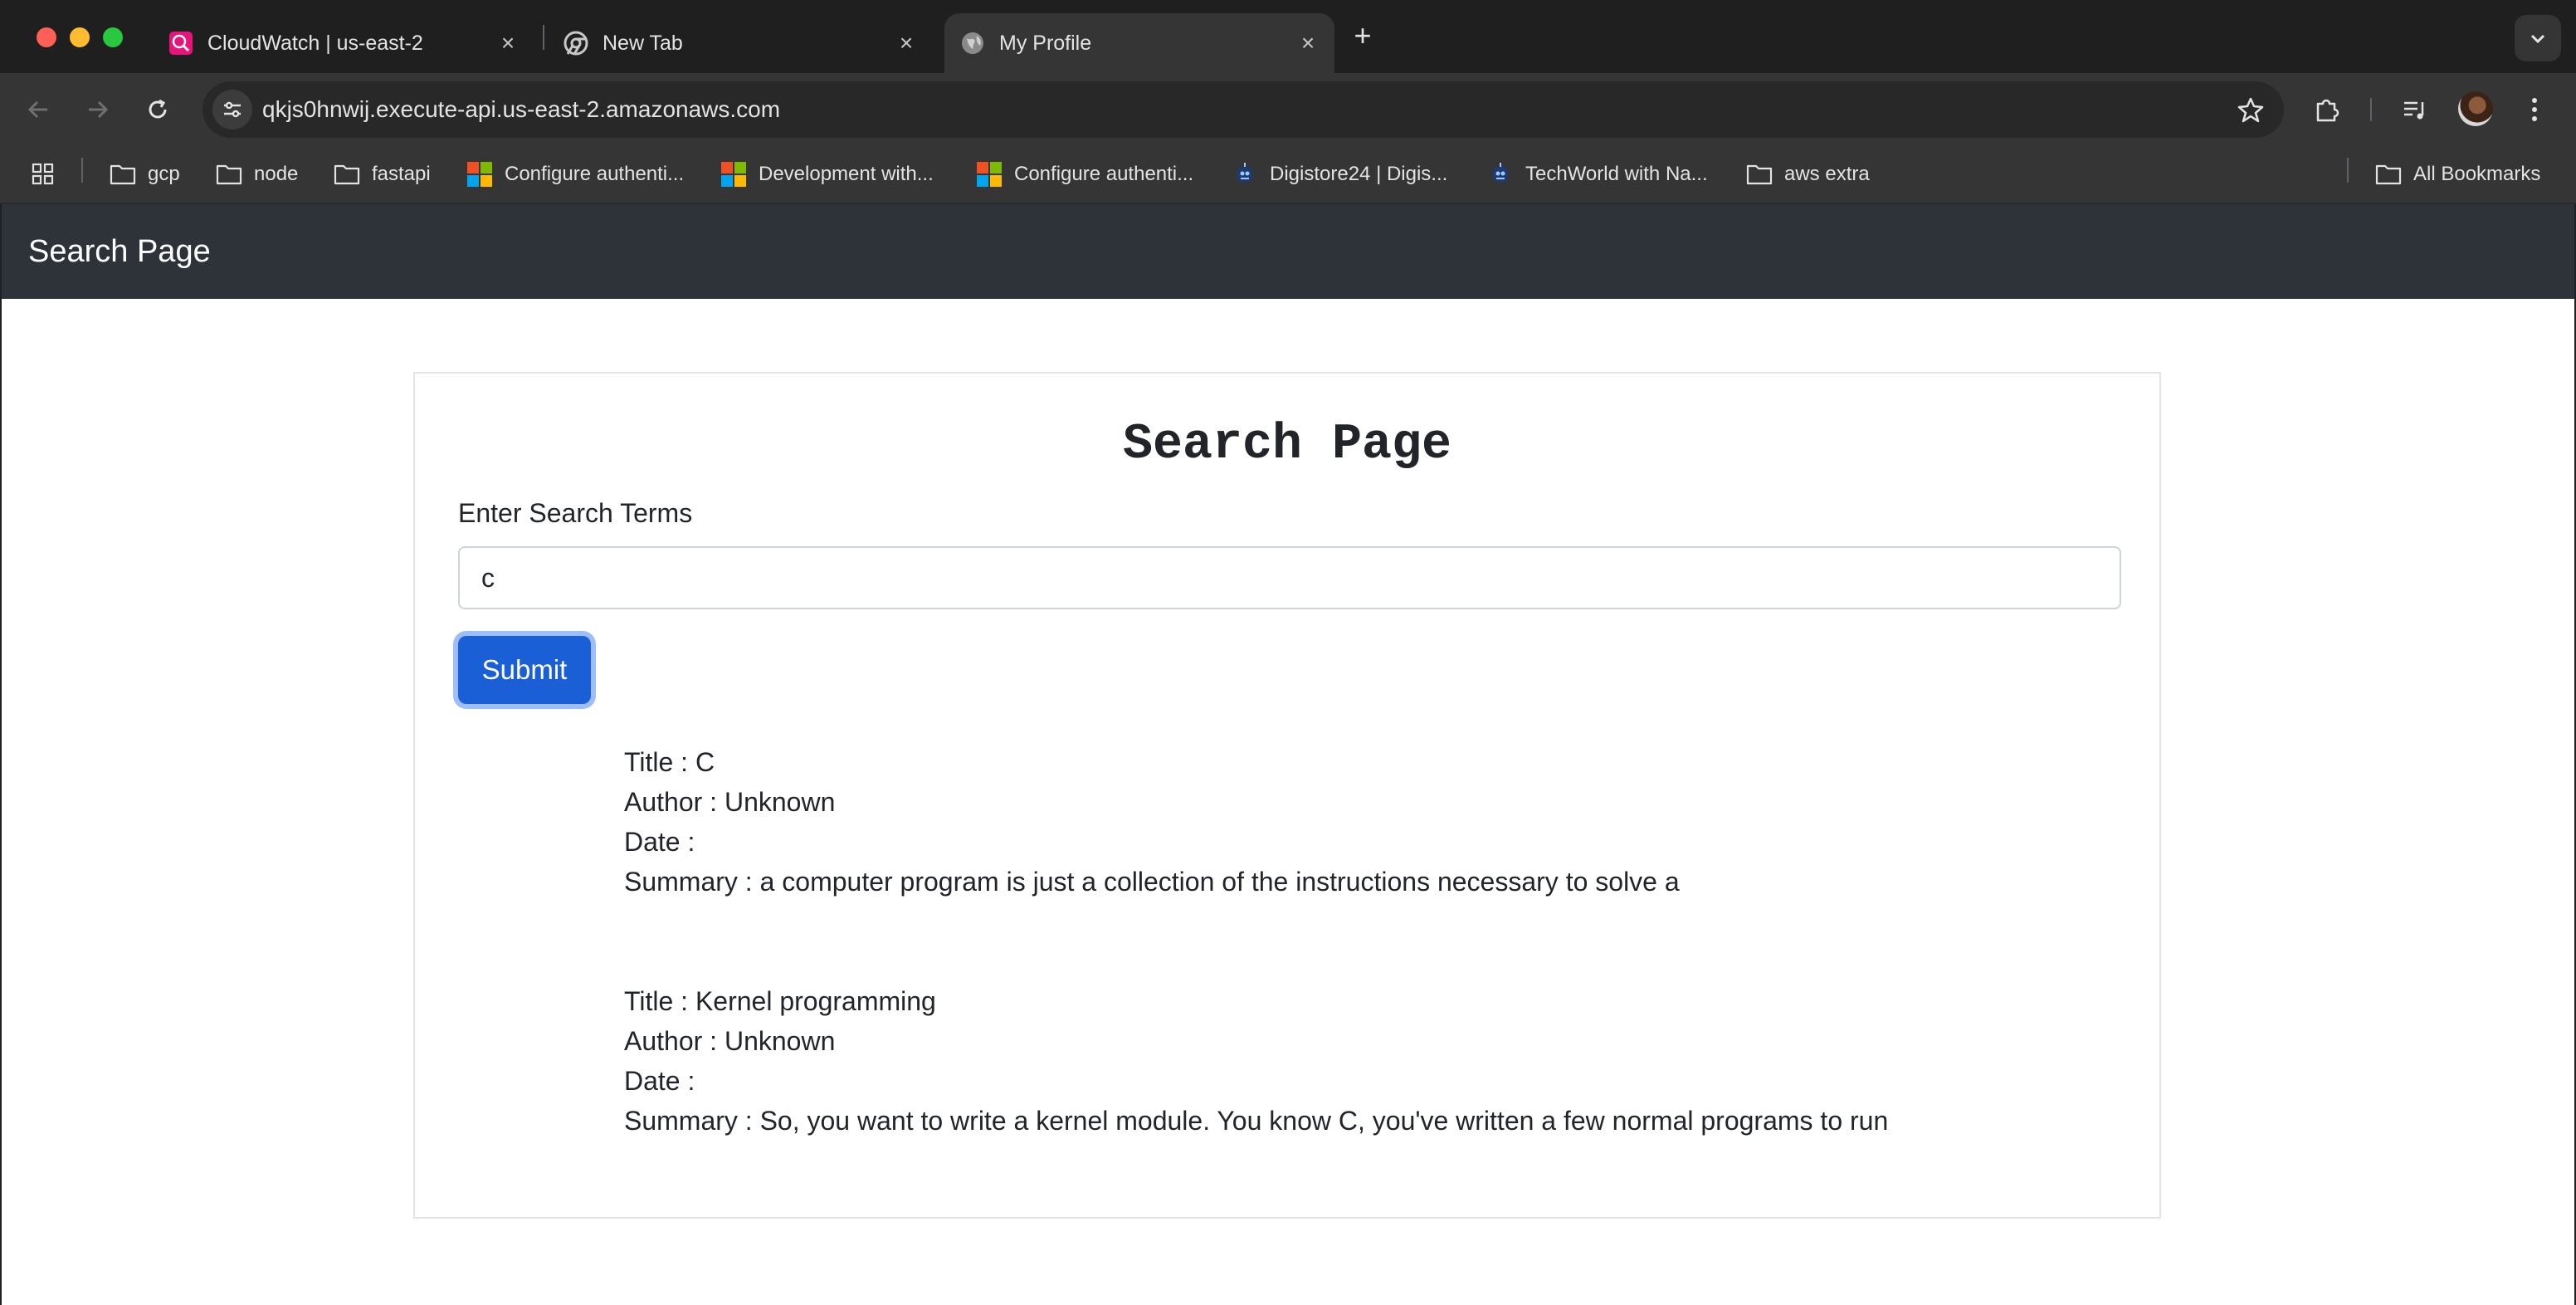 This screenshot has height=1305, width=2576. Describe the element at coordinates (1363, 36) in the screenshot. I see `new-tab-button: +` at that location.